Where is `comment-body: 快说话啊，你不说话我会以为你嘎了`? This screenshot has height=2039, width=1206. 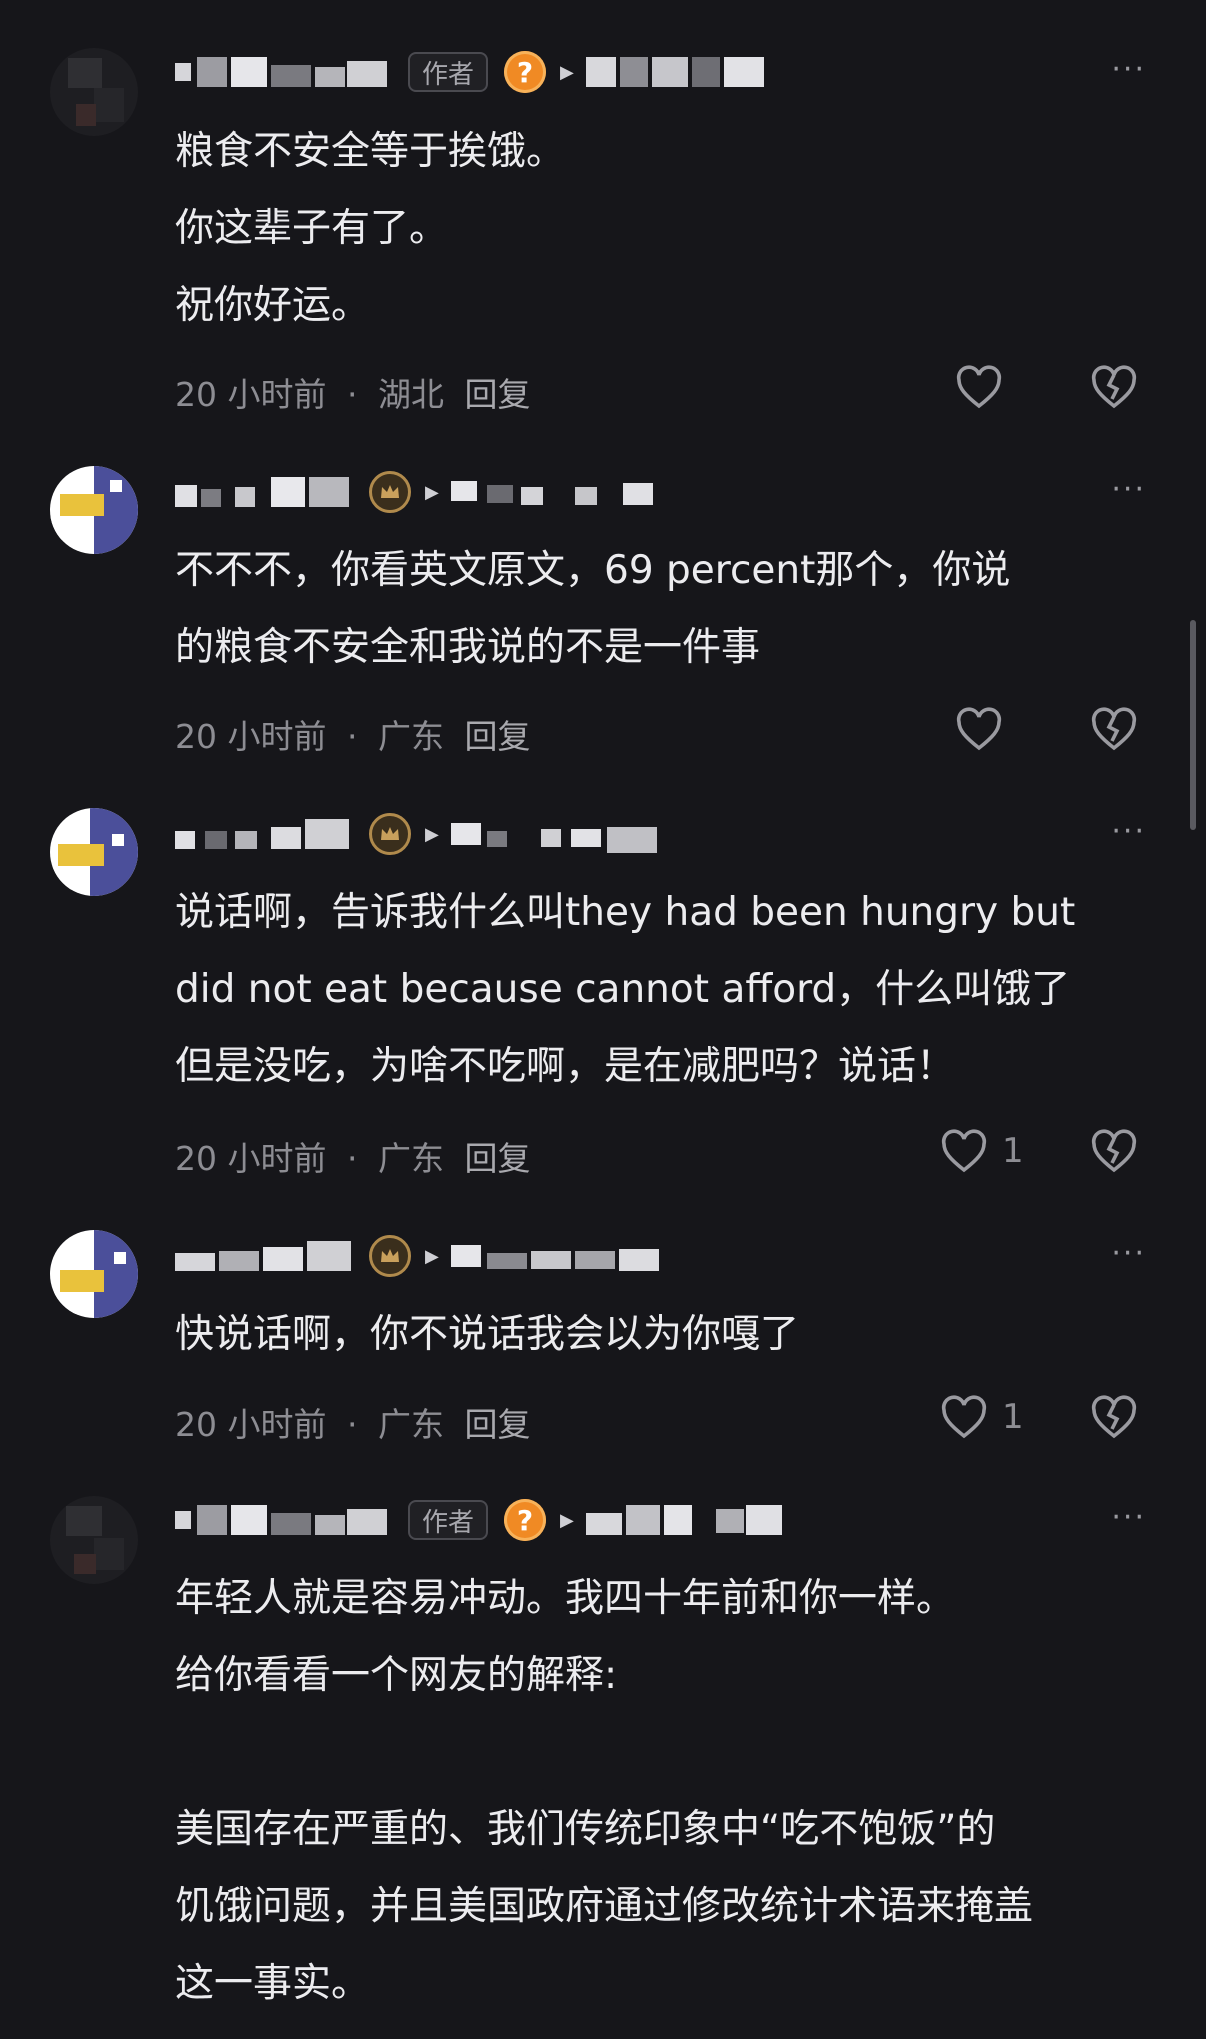 comment-body: 快说话啊，你不说话我会以为你嘎了 is located at coordinates (667, 1334).